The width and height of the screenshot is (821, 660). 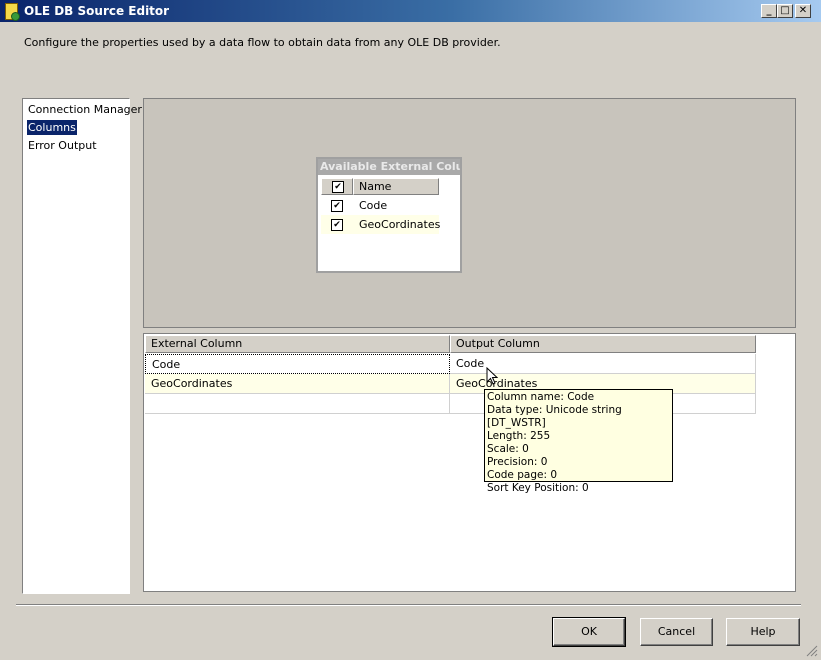 I want to click on name-column-header: Name, so click(x=396, y=186).